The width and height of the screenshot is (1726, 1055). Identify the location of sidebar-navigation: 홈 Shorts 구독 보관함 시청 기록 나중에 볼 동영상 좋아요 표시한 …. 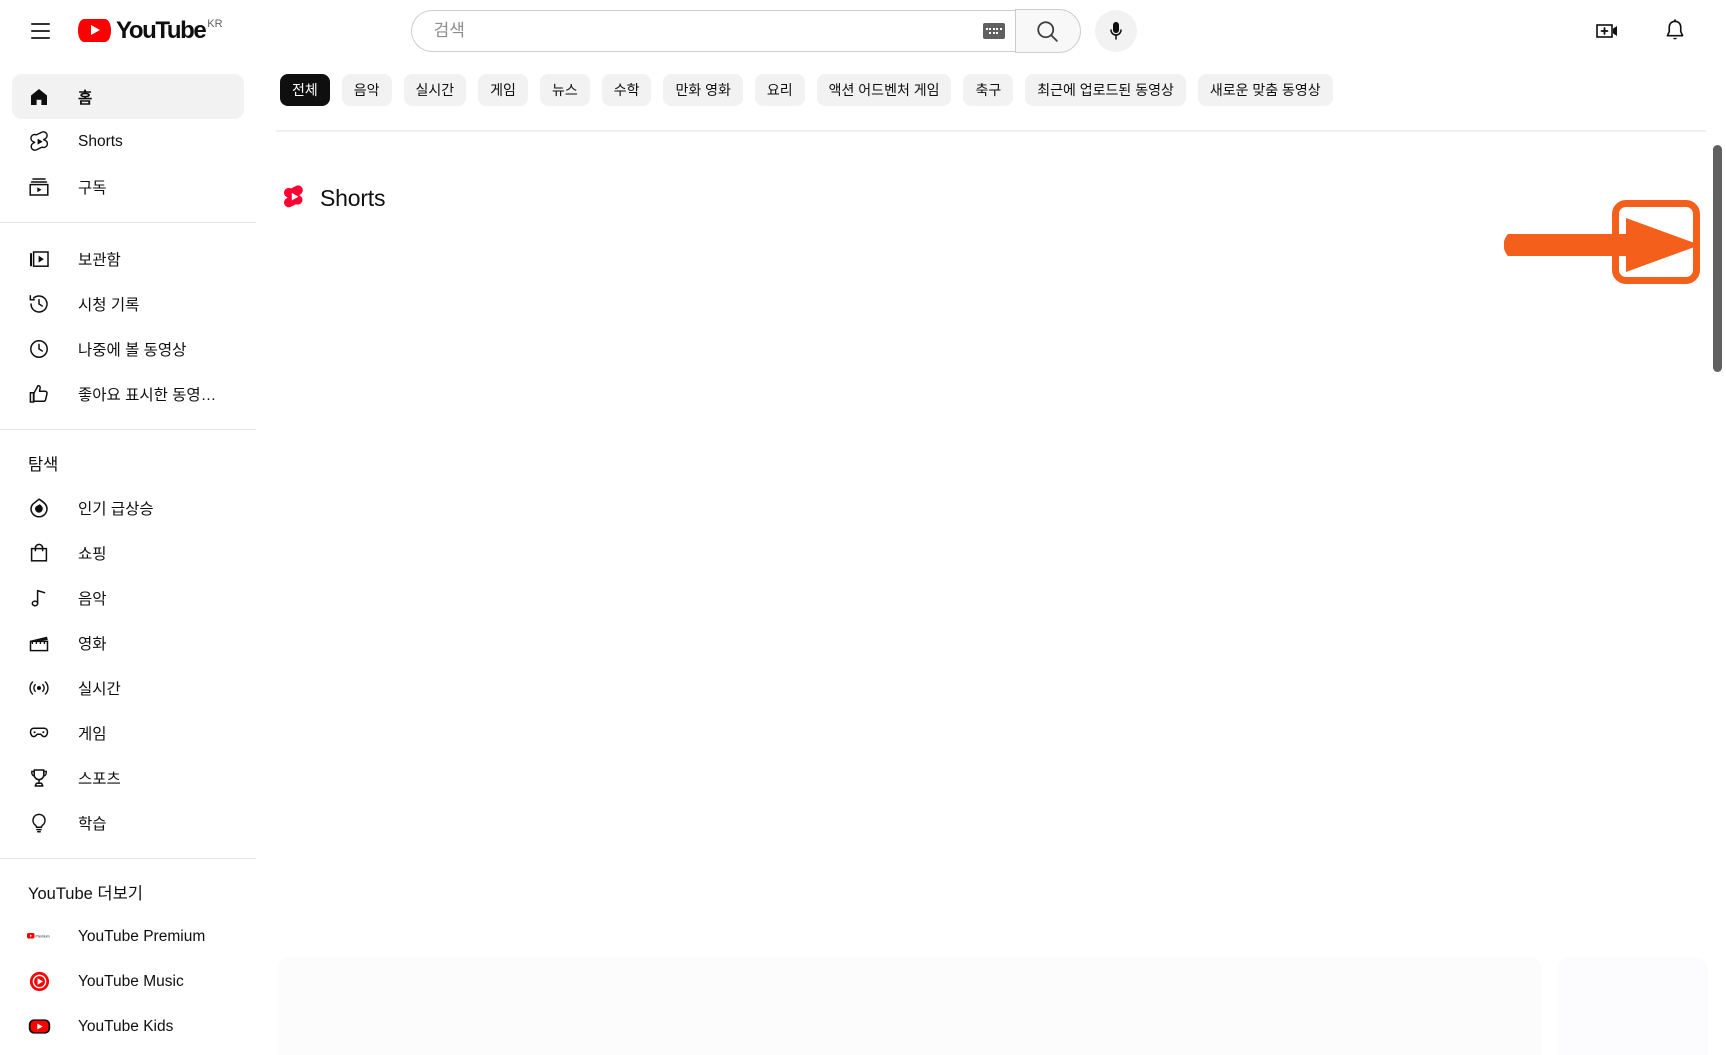
(128, 558).